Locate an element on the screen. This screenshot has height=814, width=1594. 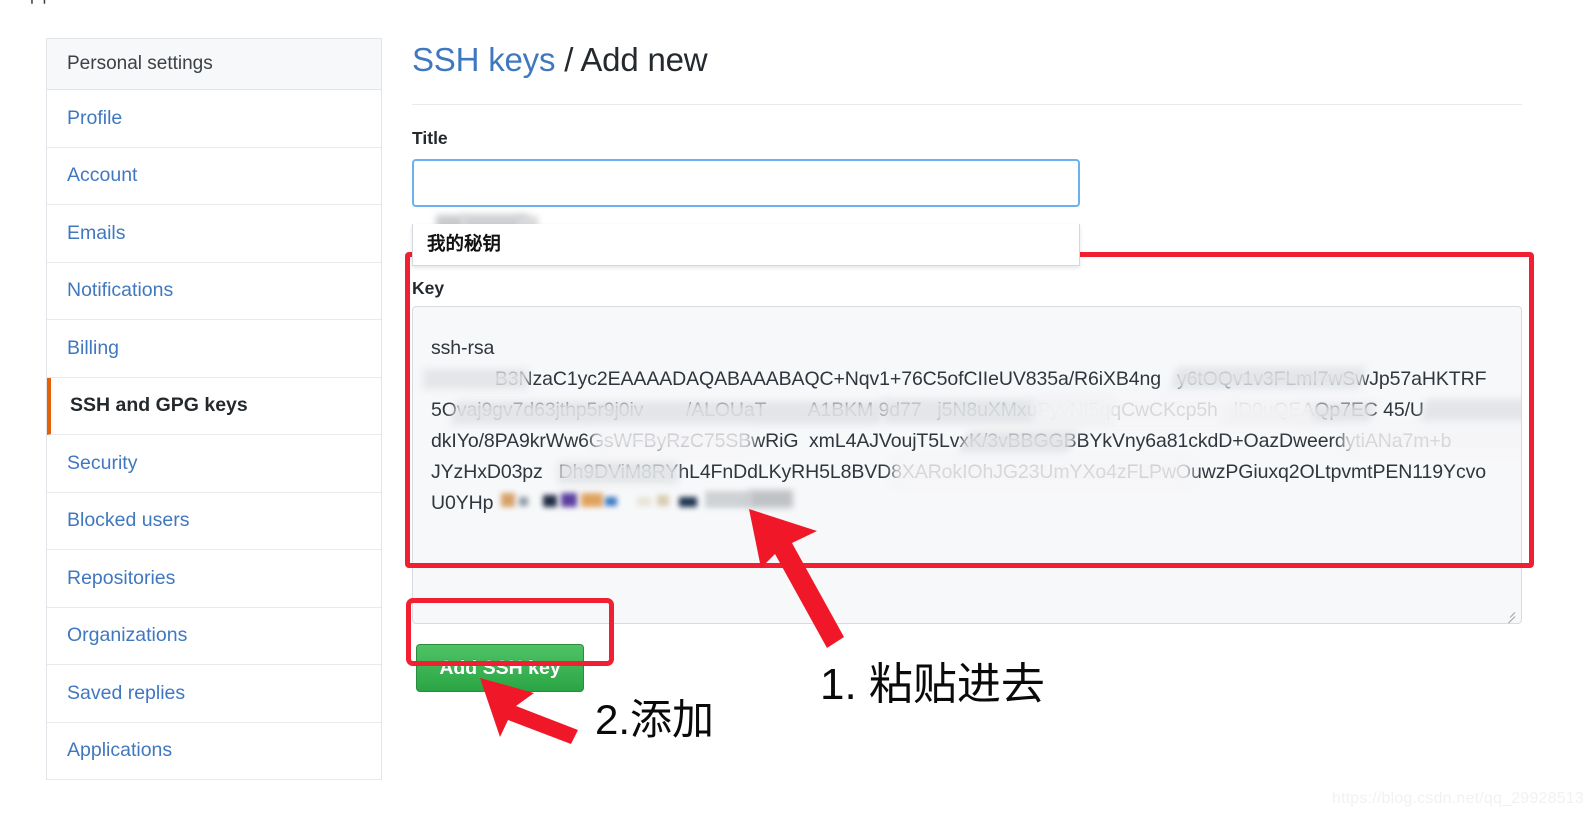
sidebar-item-account: Account is located at coordinates (214, 176).